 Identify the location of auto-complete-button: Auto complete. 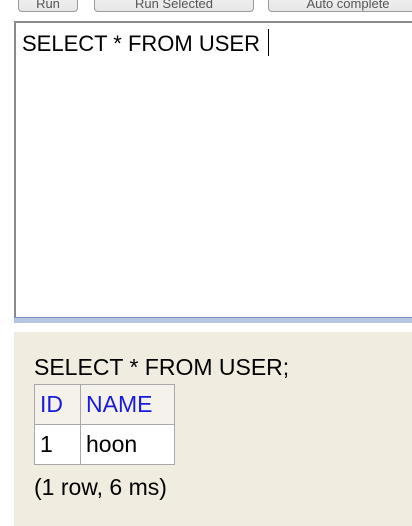
(340, 6).